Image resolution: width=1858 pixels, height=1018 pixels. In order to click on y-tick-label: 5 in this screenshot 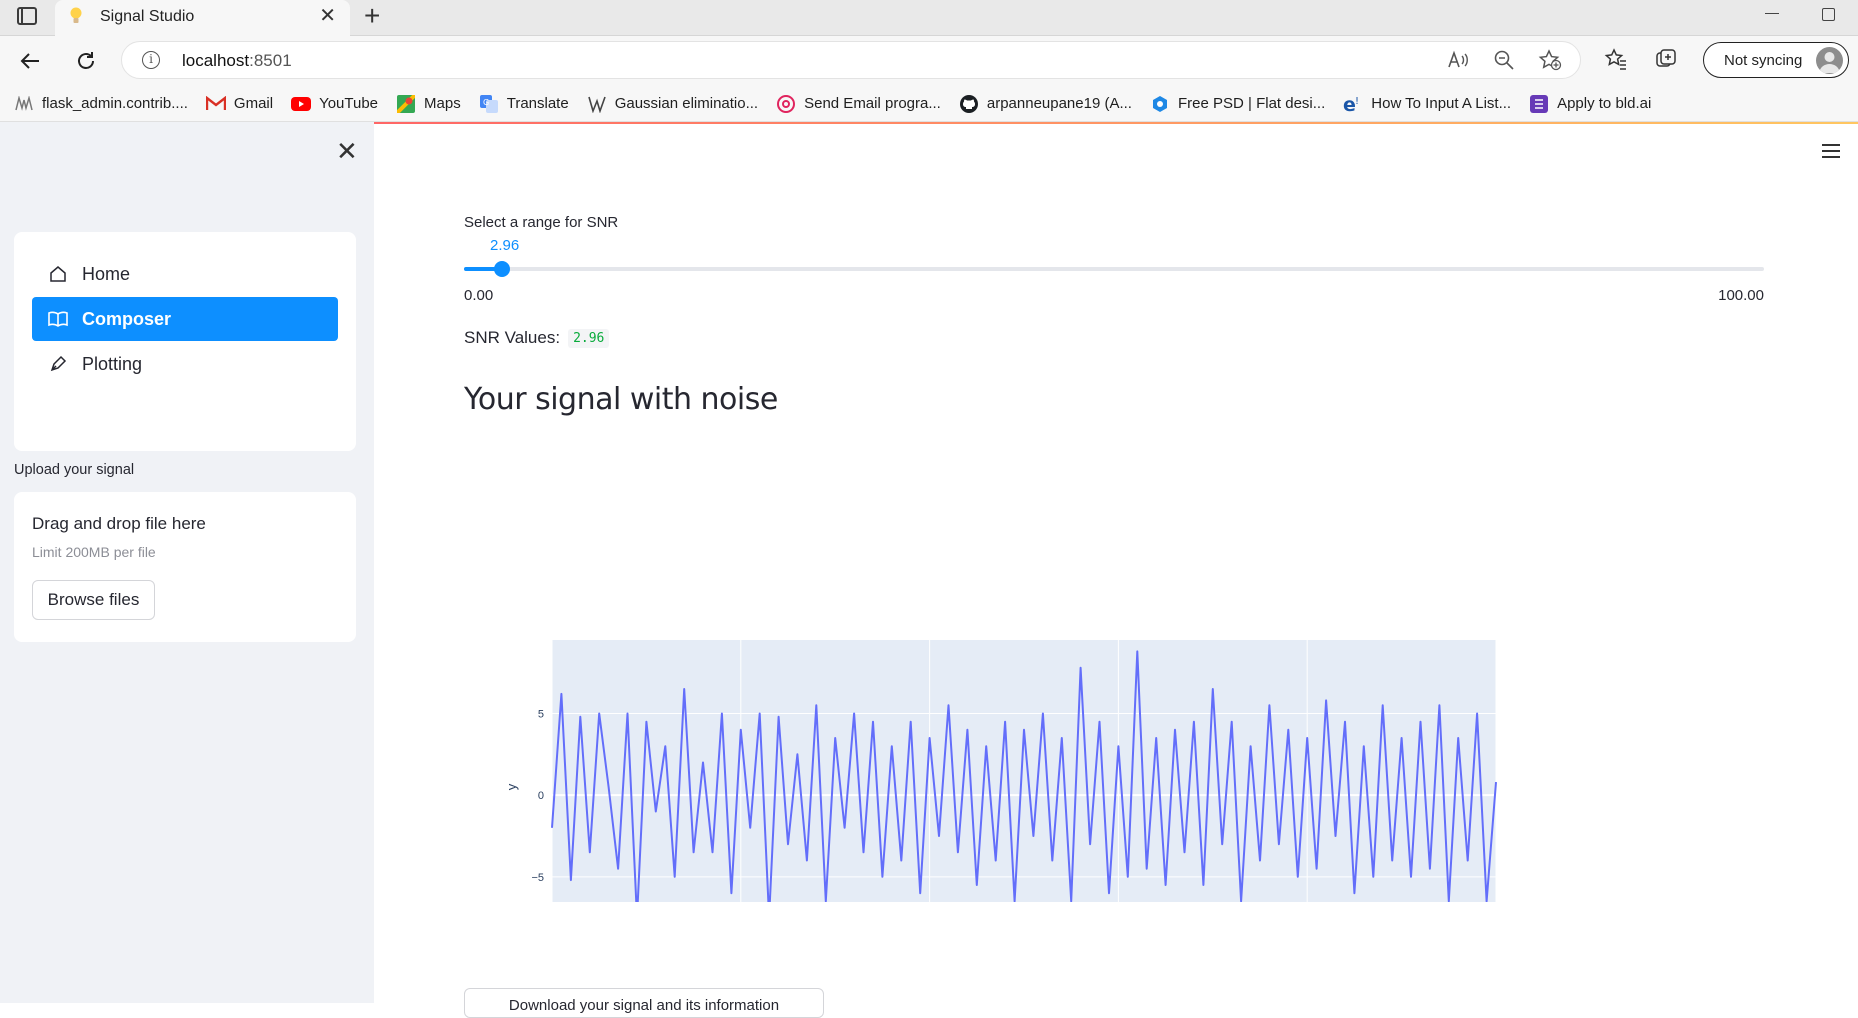, I will do `click(541, 715)`.